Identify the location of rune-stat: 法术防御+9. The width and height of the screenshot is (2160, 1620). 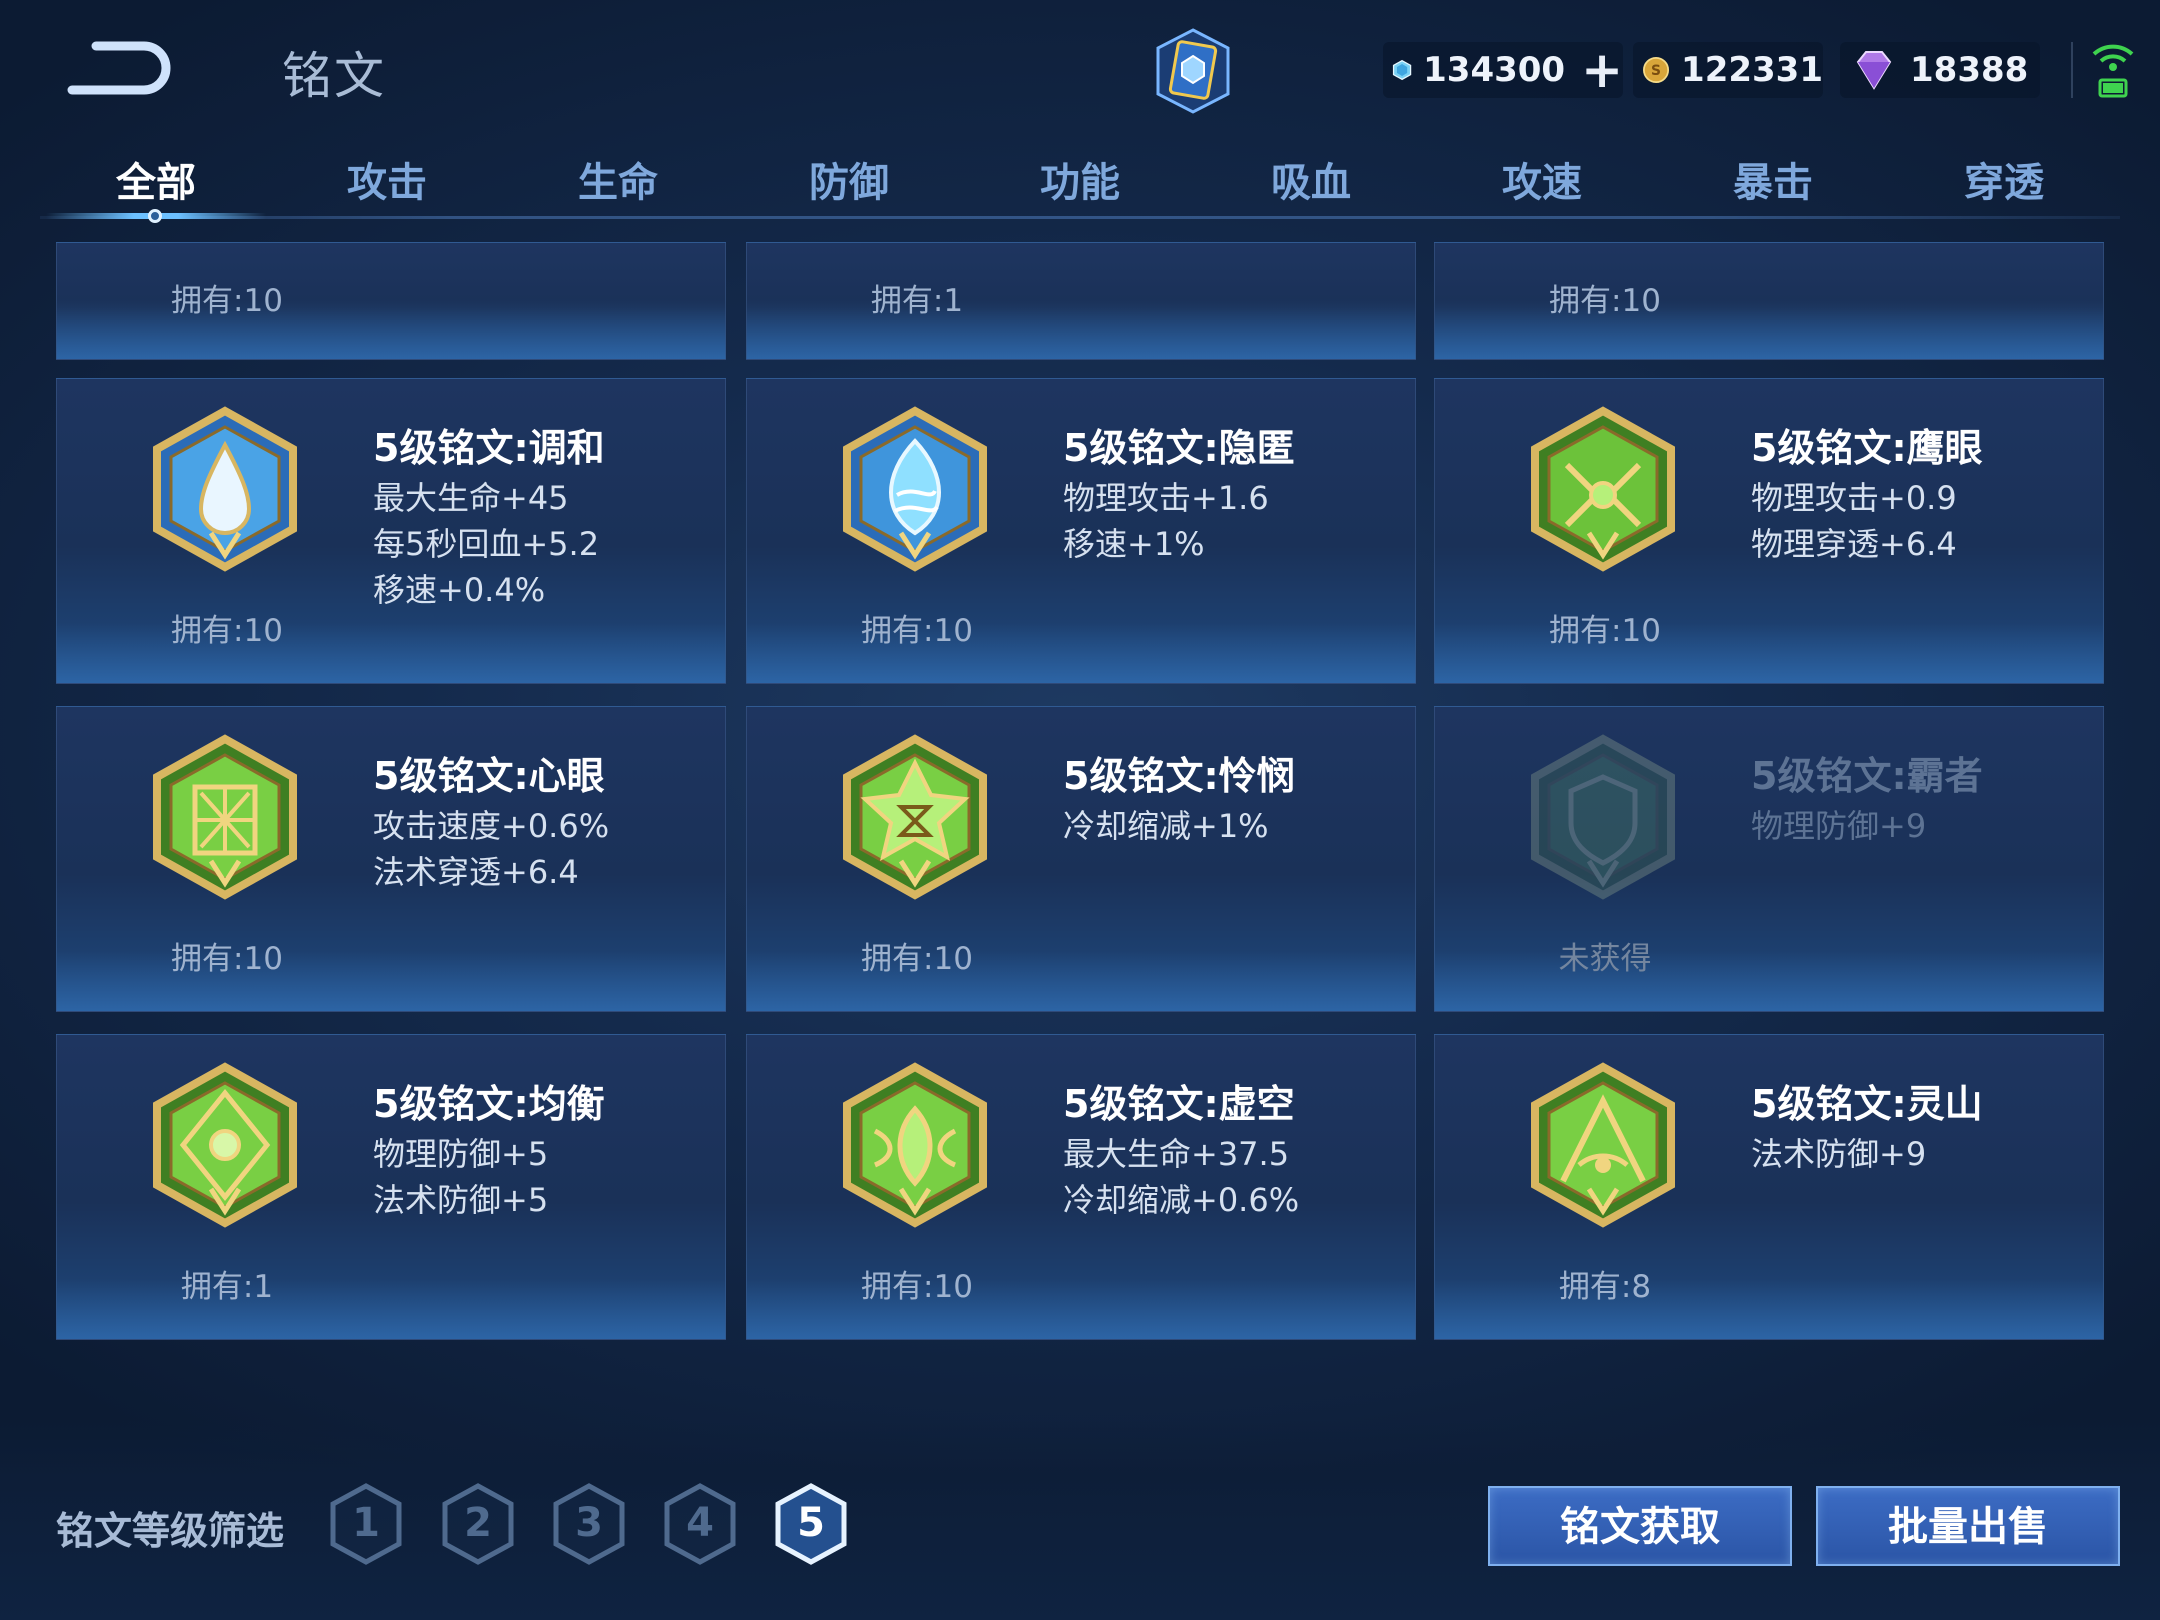
(1839, 1154).